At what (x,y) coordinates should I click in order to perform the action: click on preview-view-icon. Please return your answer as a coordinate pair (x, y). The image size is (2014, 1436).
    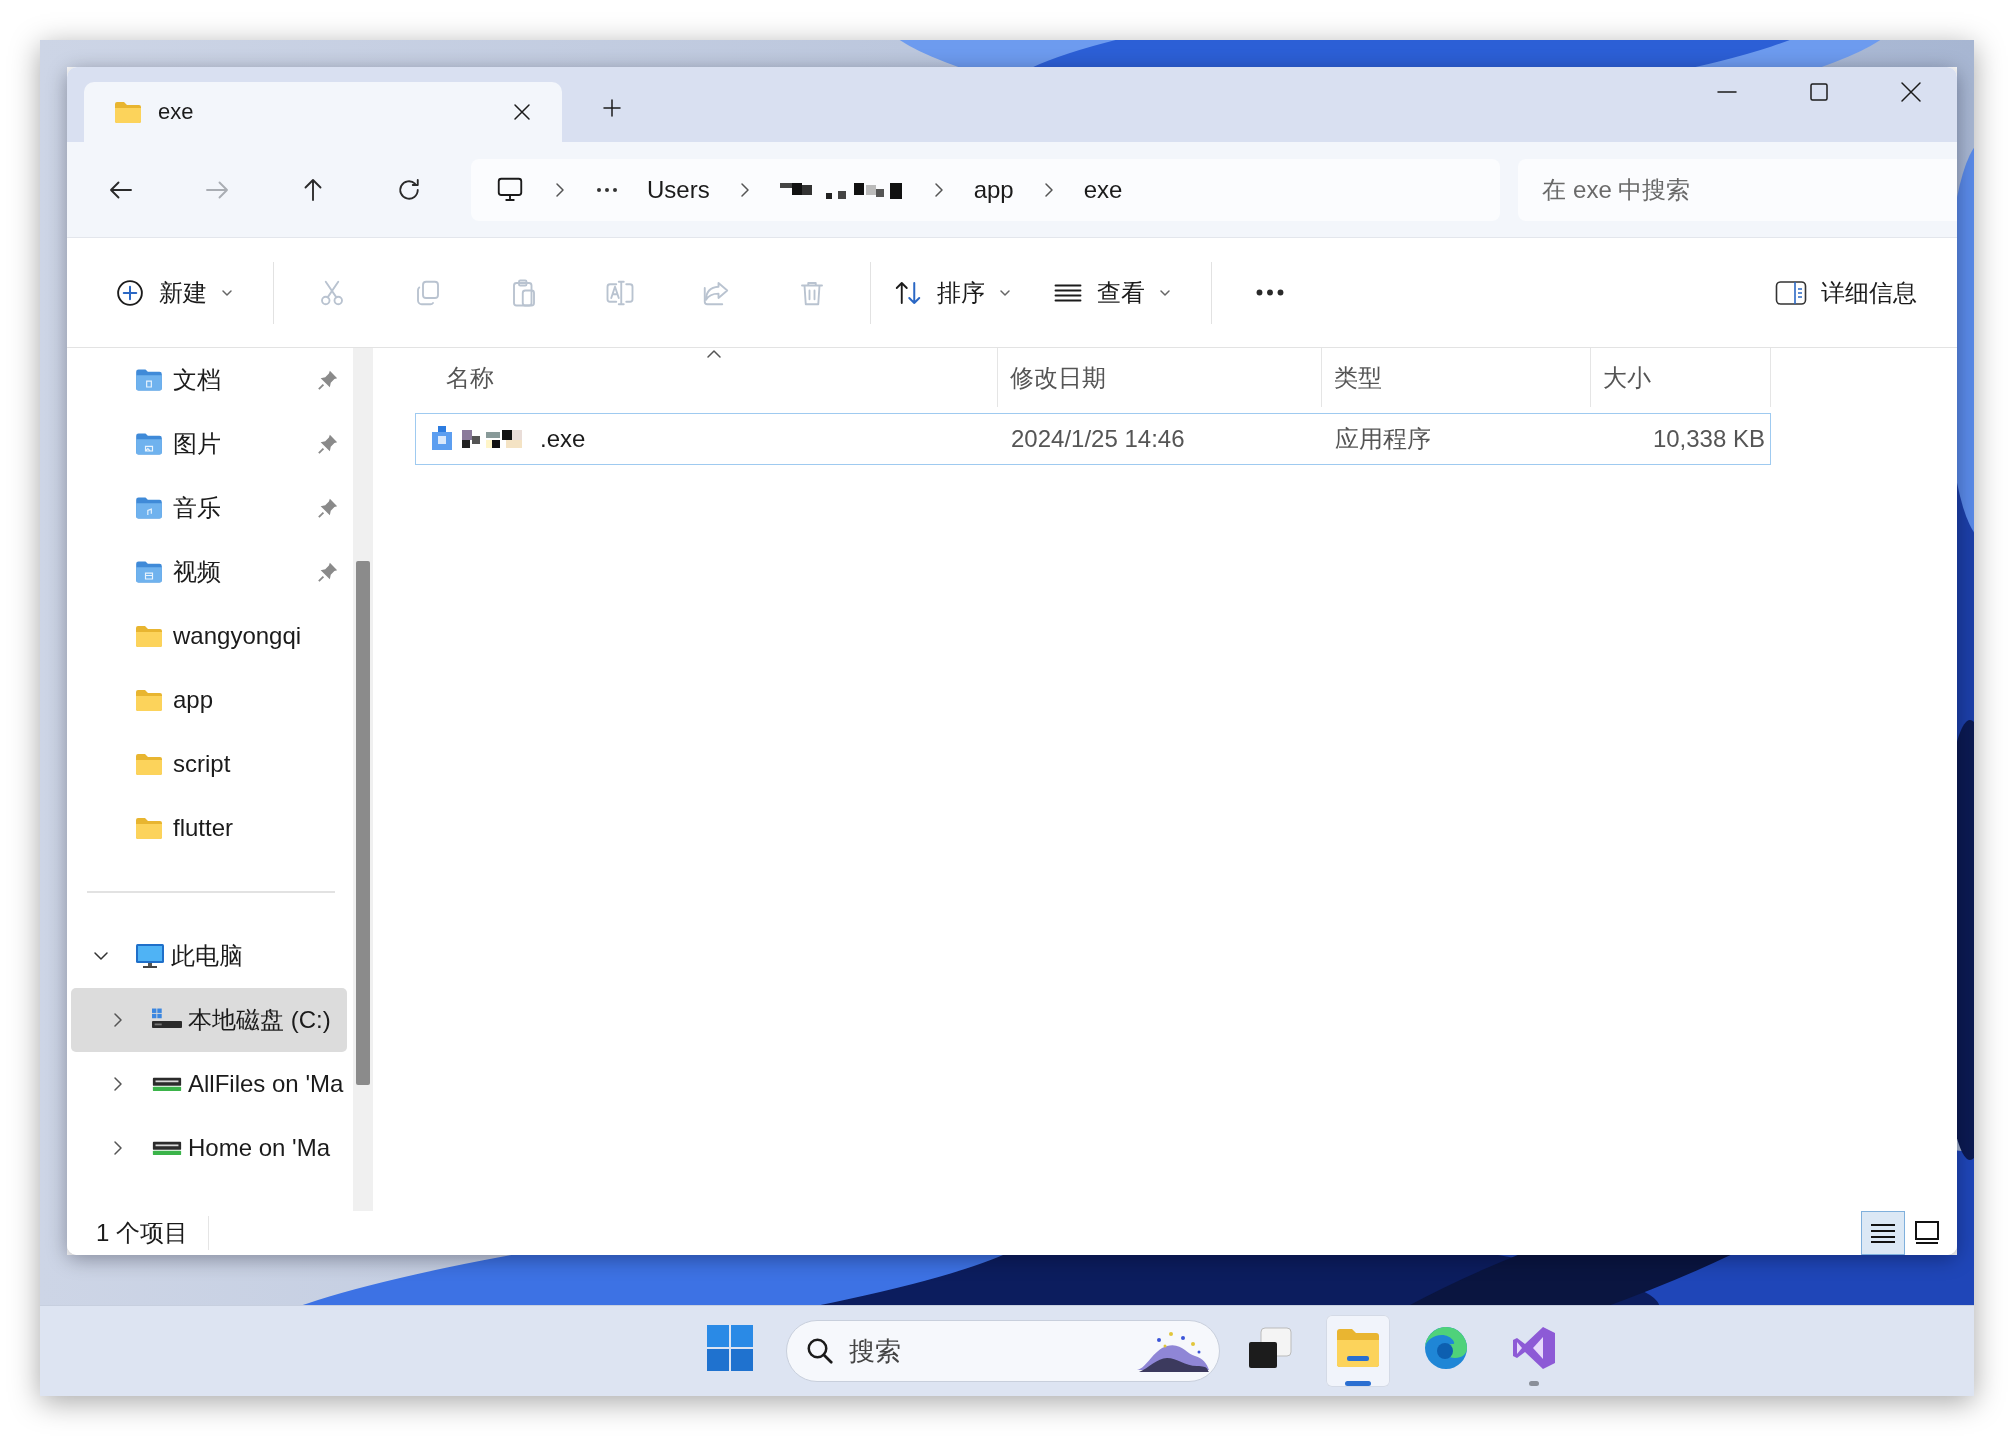
    Looking at the image, I should click on (1927, 1233).